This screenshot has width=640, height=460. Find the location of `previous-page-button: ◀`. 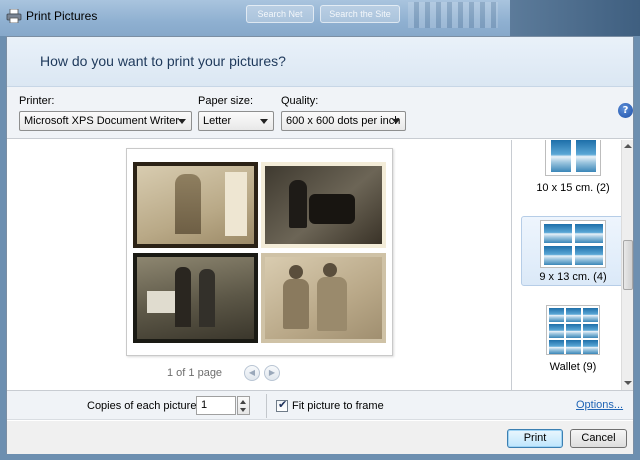

previous-page-button: ◀ is located at coordinates (252, 373).